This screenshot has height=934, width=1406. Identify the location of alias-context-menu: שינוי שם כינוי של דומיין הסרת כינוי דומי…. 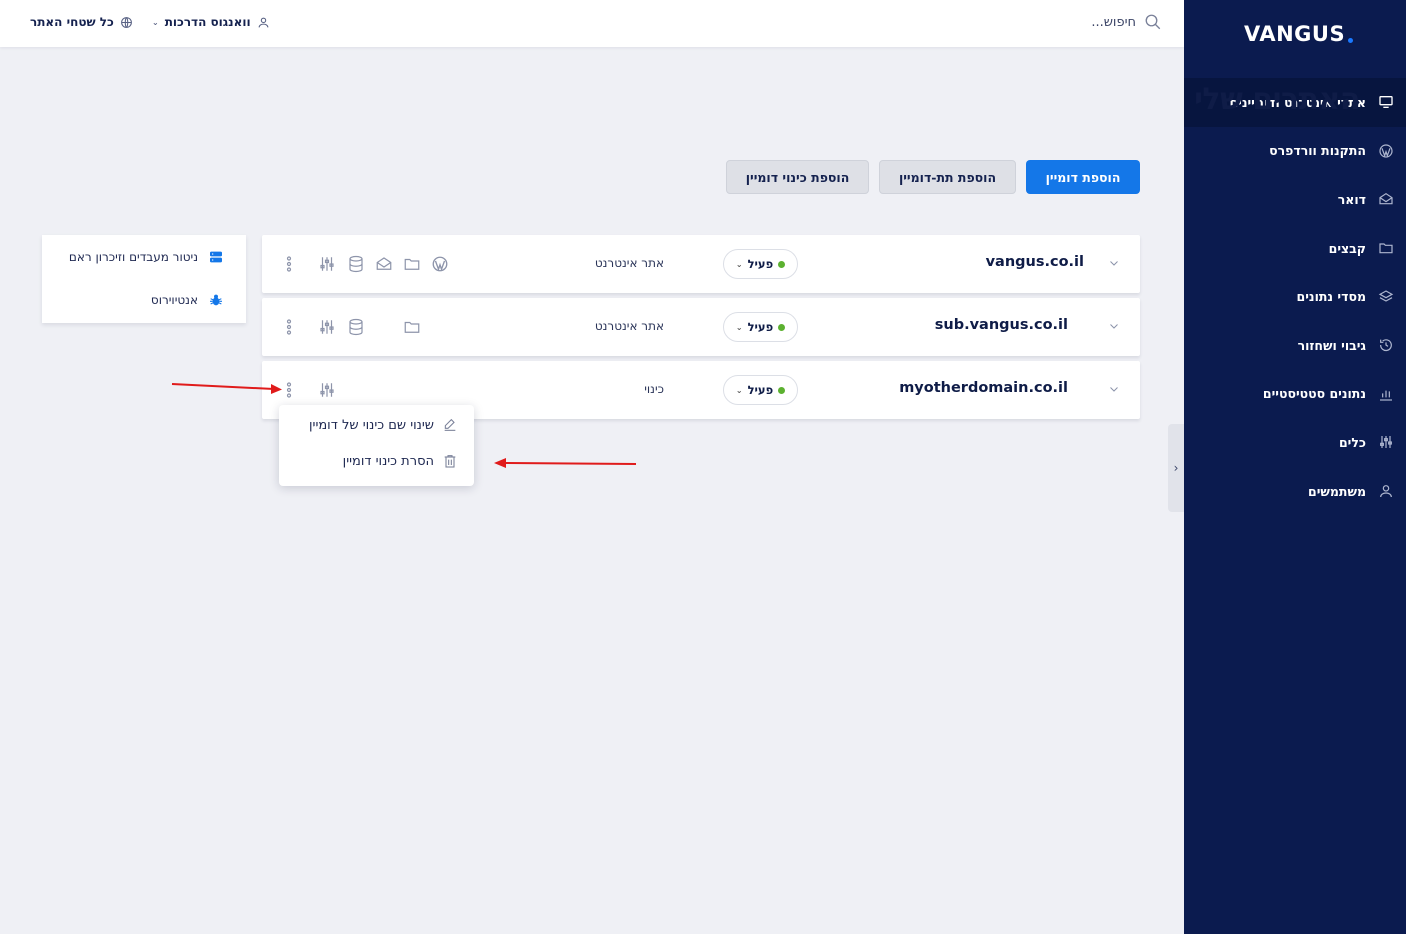
(376, 445).